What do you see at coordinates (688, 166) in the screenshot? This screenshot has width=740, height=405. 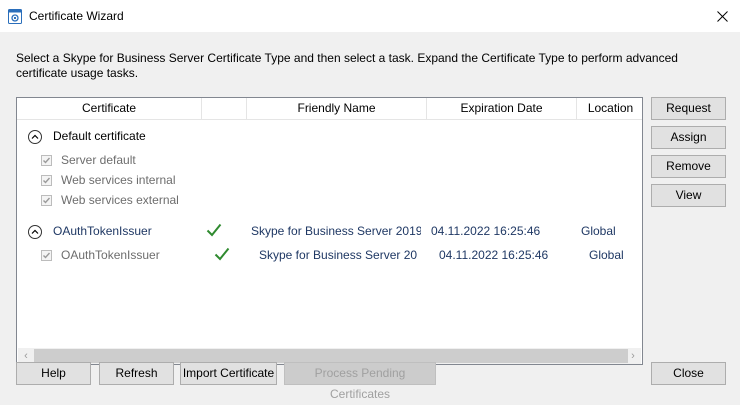 I see `remove-button: Remove` at bounding box center [688, 166].